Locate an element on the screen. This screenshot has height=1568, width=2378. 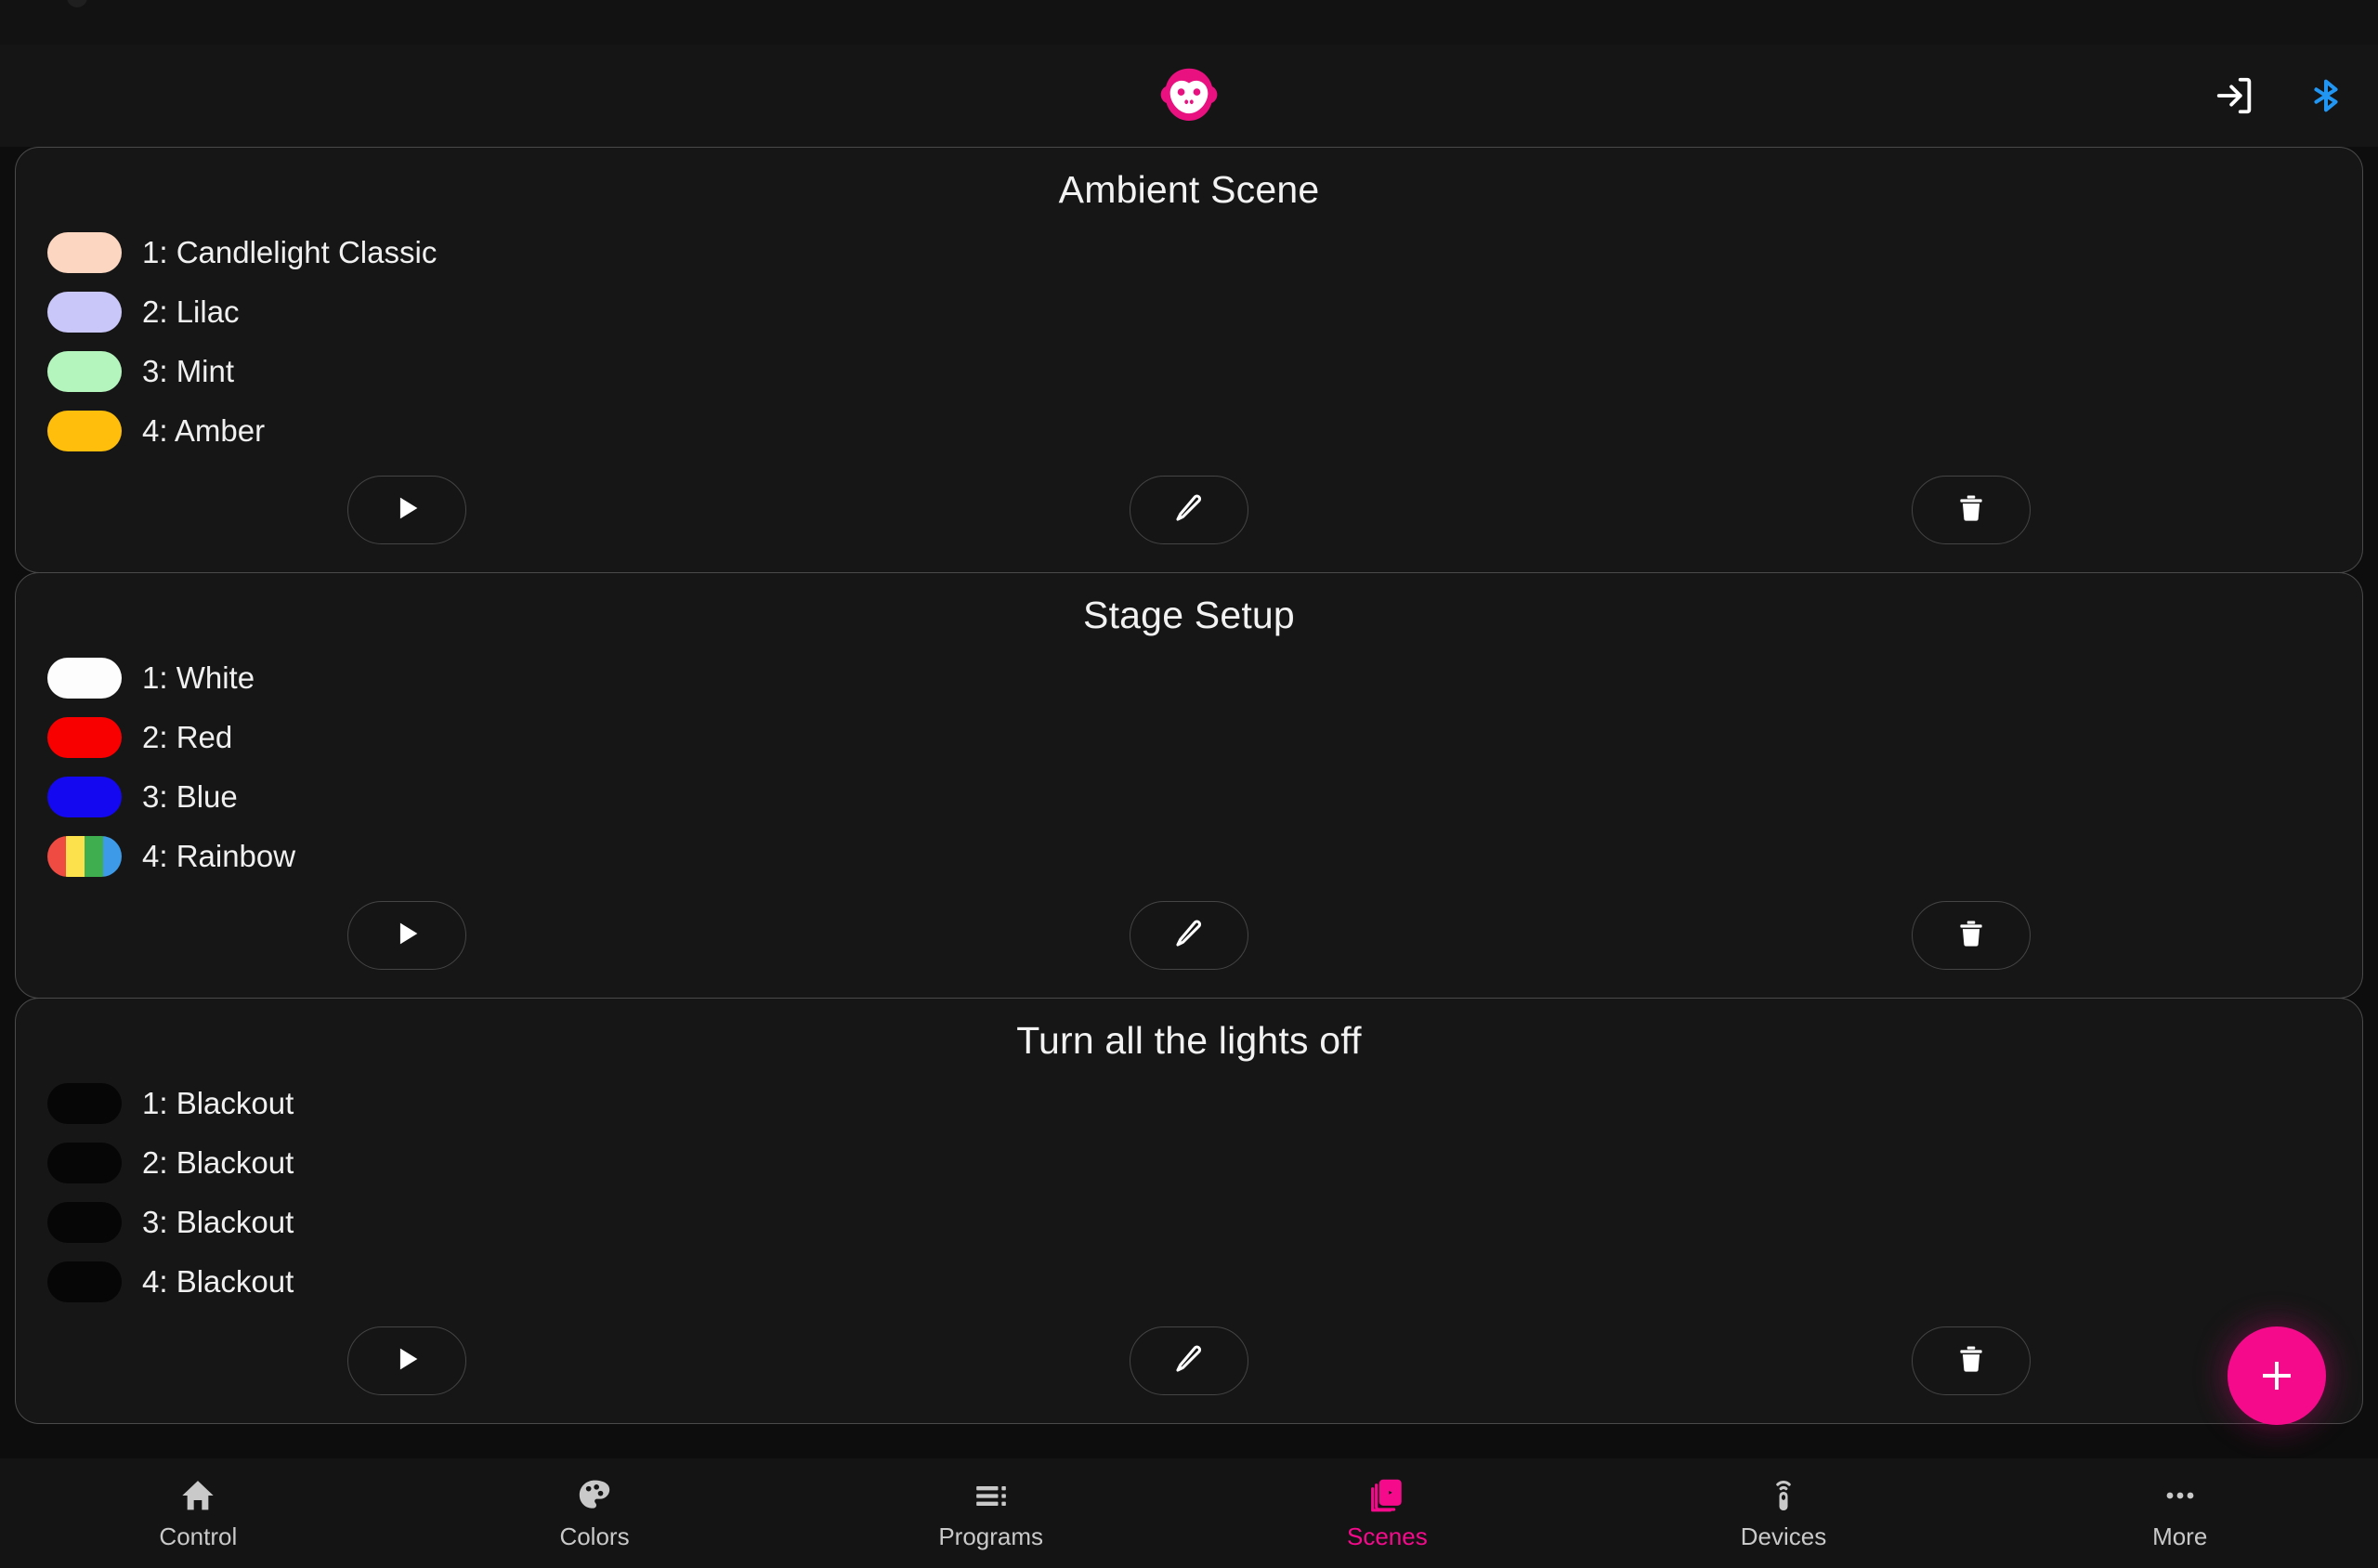
scene-row-label: 1: White is located at coordinates (198, 677).